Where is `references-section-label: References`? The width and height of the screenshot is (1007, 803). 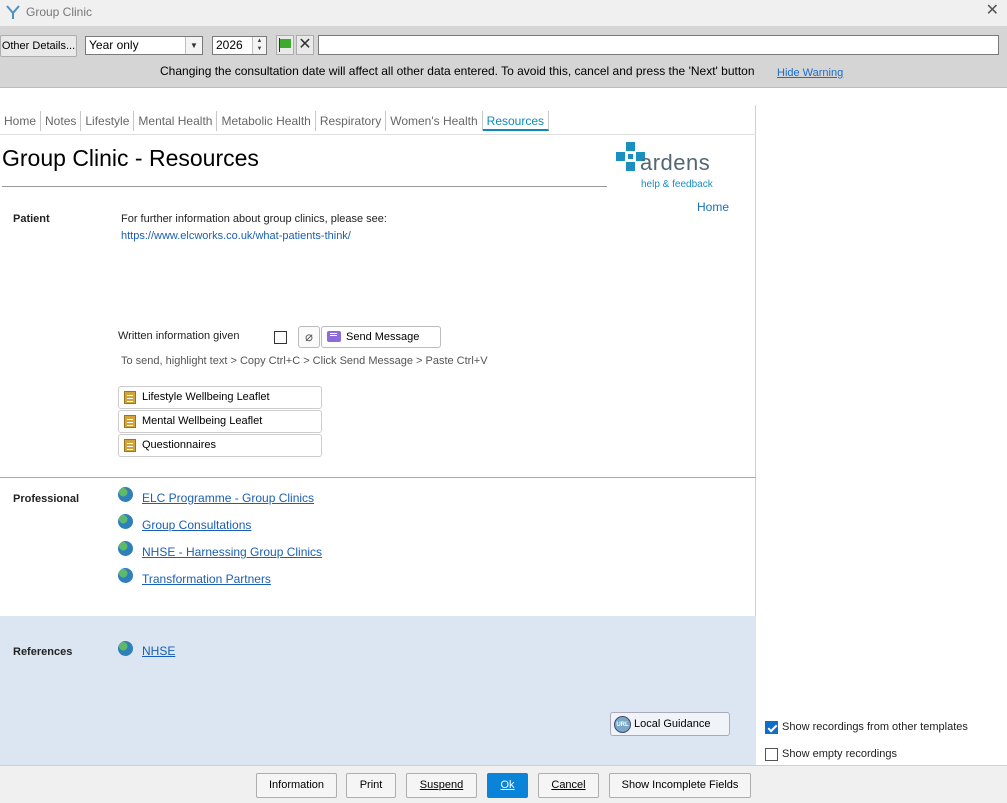
references-section-label: References is located at coordinates (43, 652).